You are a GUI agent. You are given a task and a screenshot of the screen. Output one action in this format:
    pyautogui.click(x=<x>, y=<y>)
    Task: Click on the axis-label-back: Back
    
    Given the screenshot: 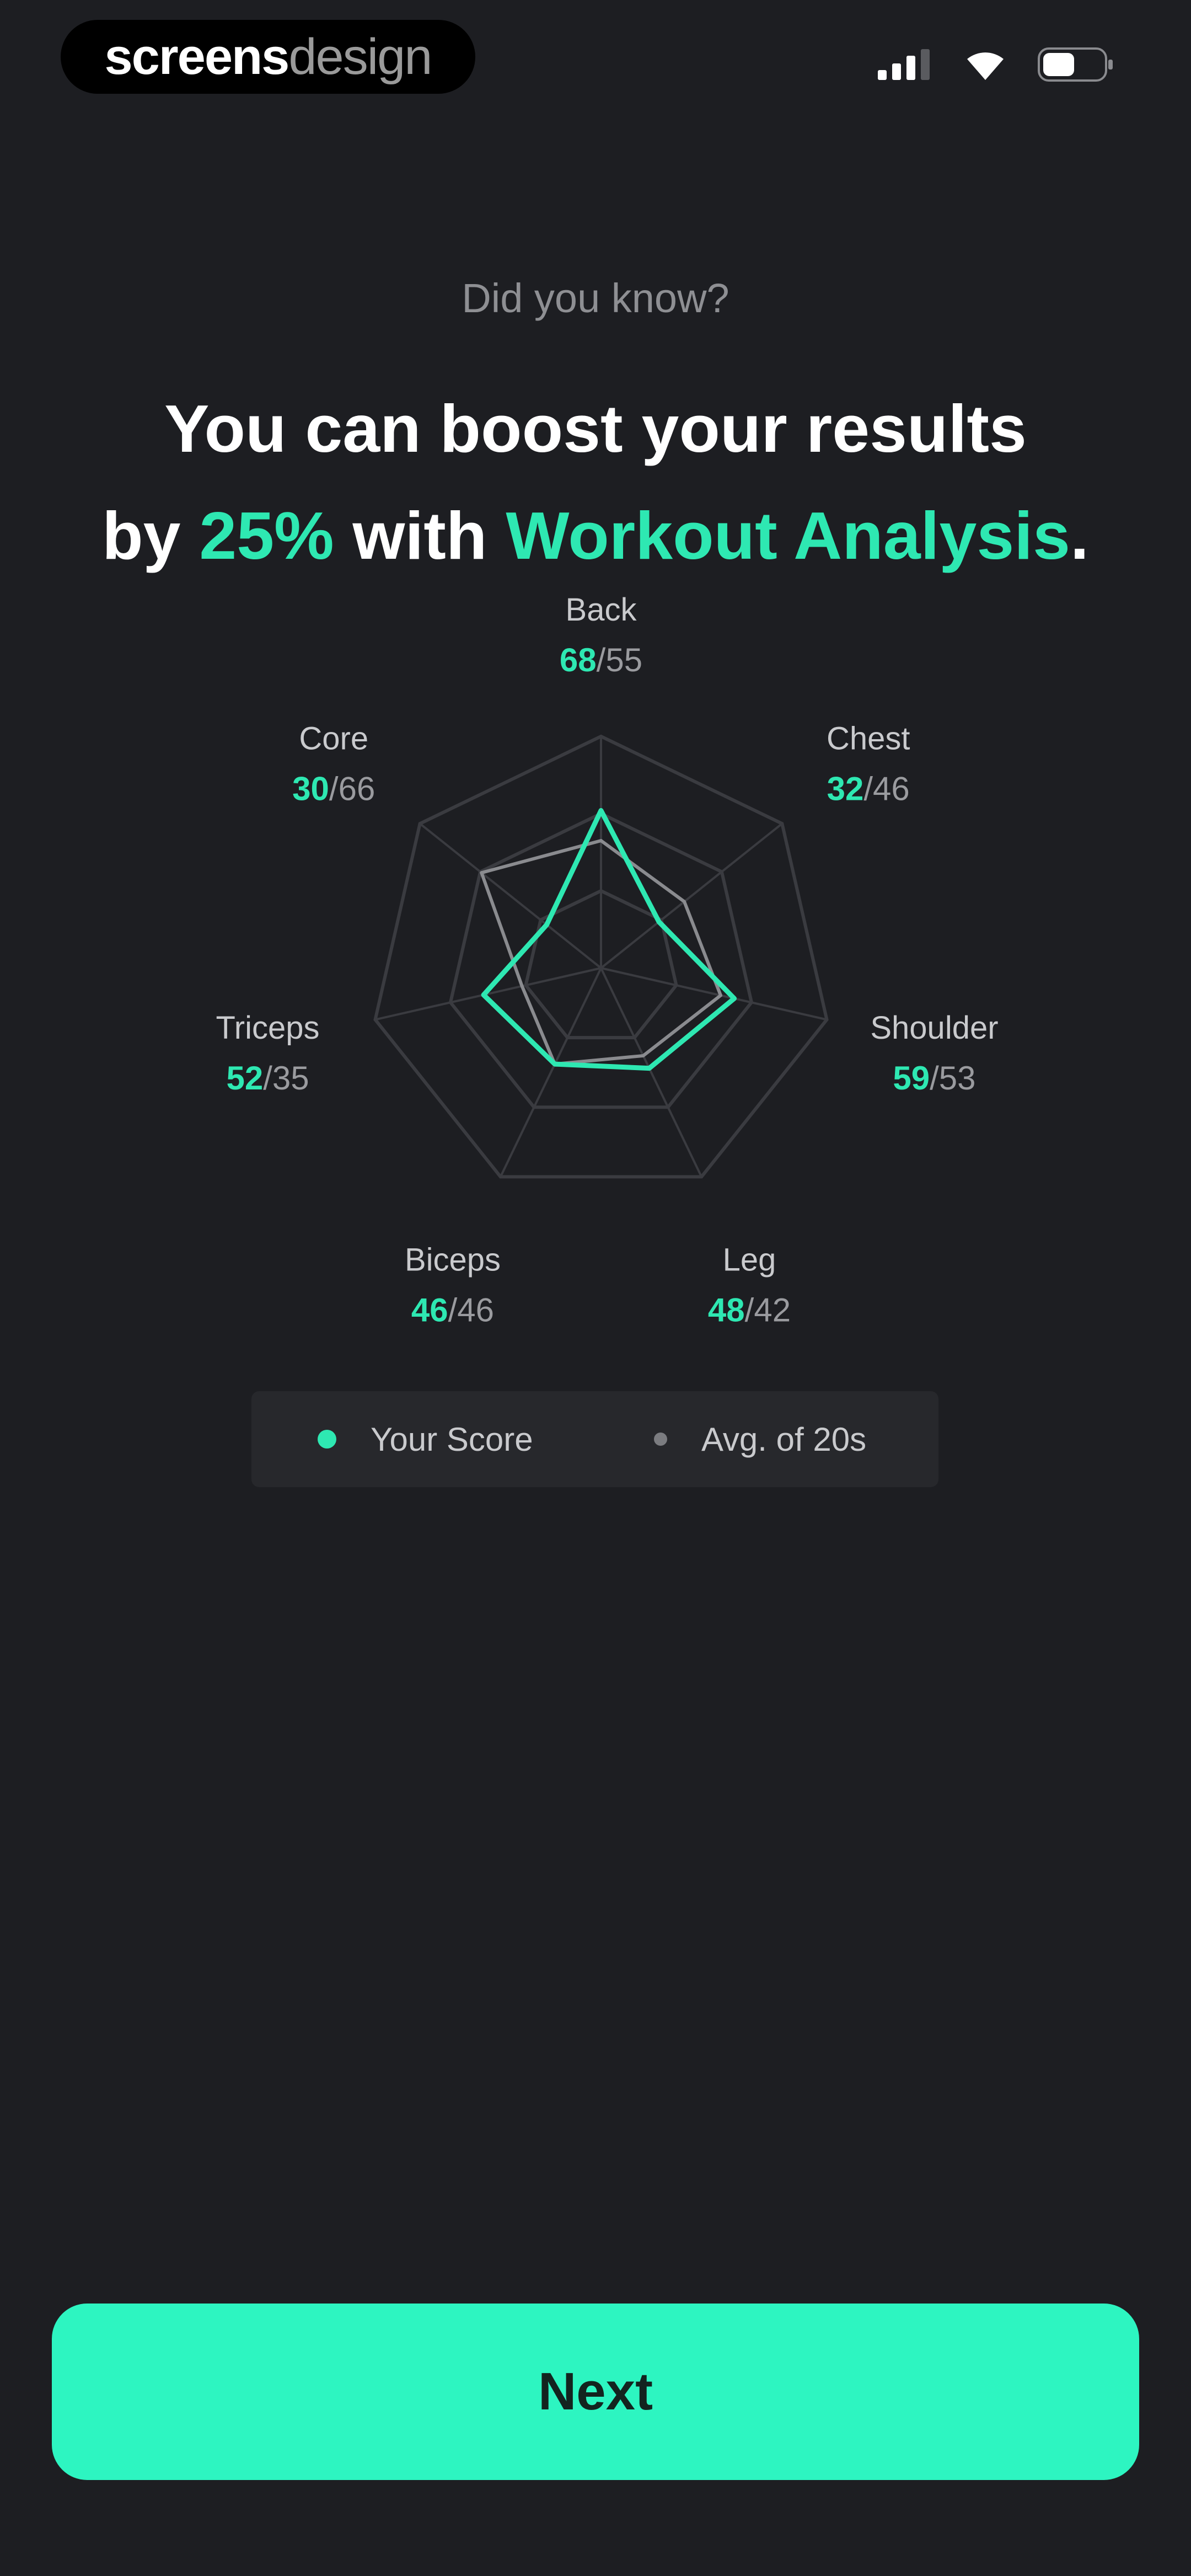 What is the action you would take?
    pyautogui.click(x=602, y=610)
    